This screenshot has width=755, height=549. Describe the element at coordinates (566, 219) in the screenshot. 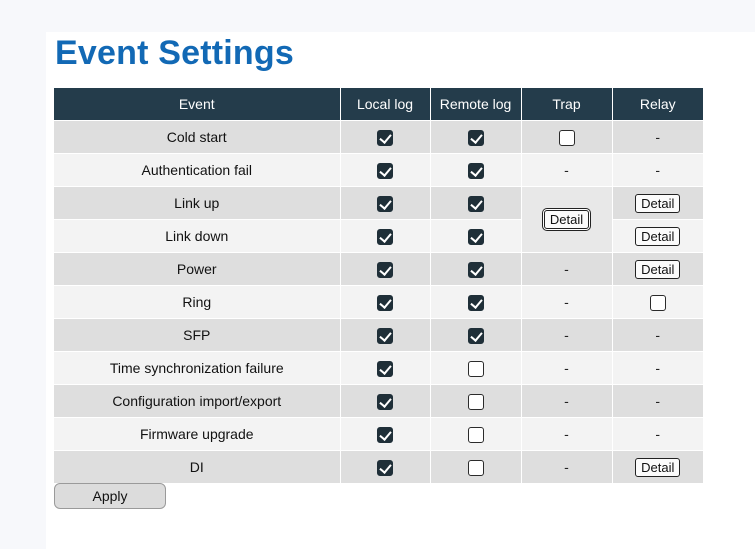

I see `trap-link-detail-button: Detail` at that location.